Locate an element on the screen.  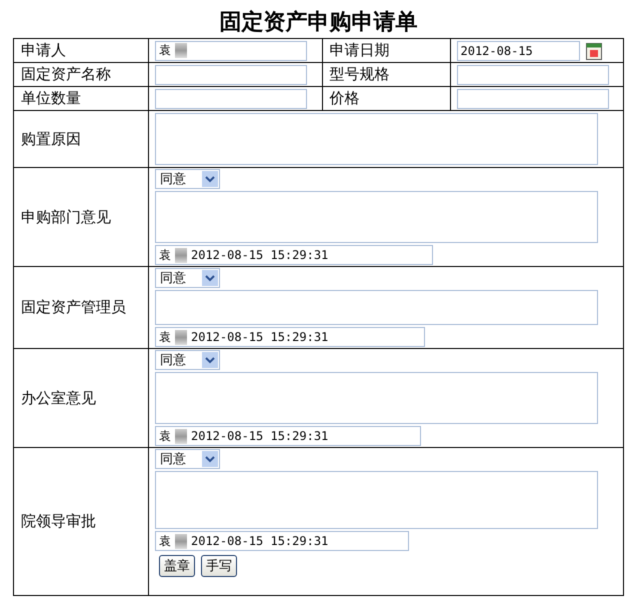
field-value: 袁 is located at coordinates (165, 50).